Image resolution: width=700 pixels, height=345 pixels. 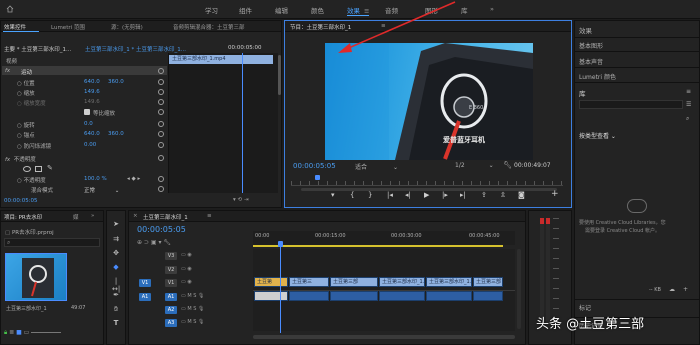 I want to click on track-controls-a2: ▭ M S 🎙︎, so click(x=192, y=310).